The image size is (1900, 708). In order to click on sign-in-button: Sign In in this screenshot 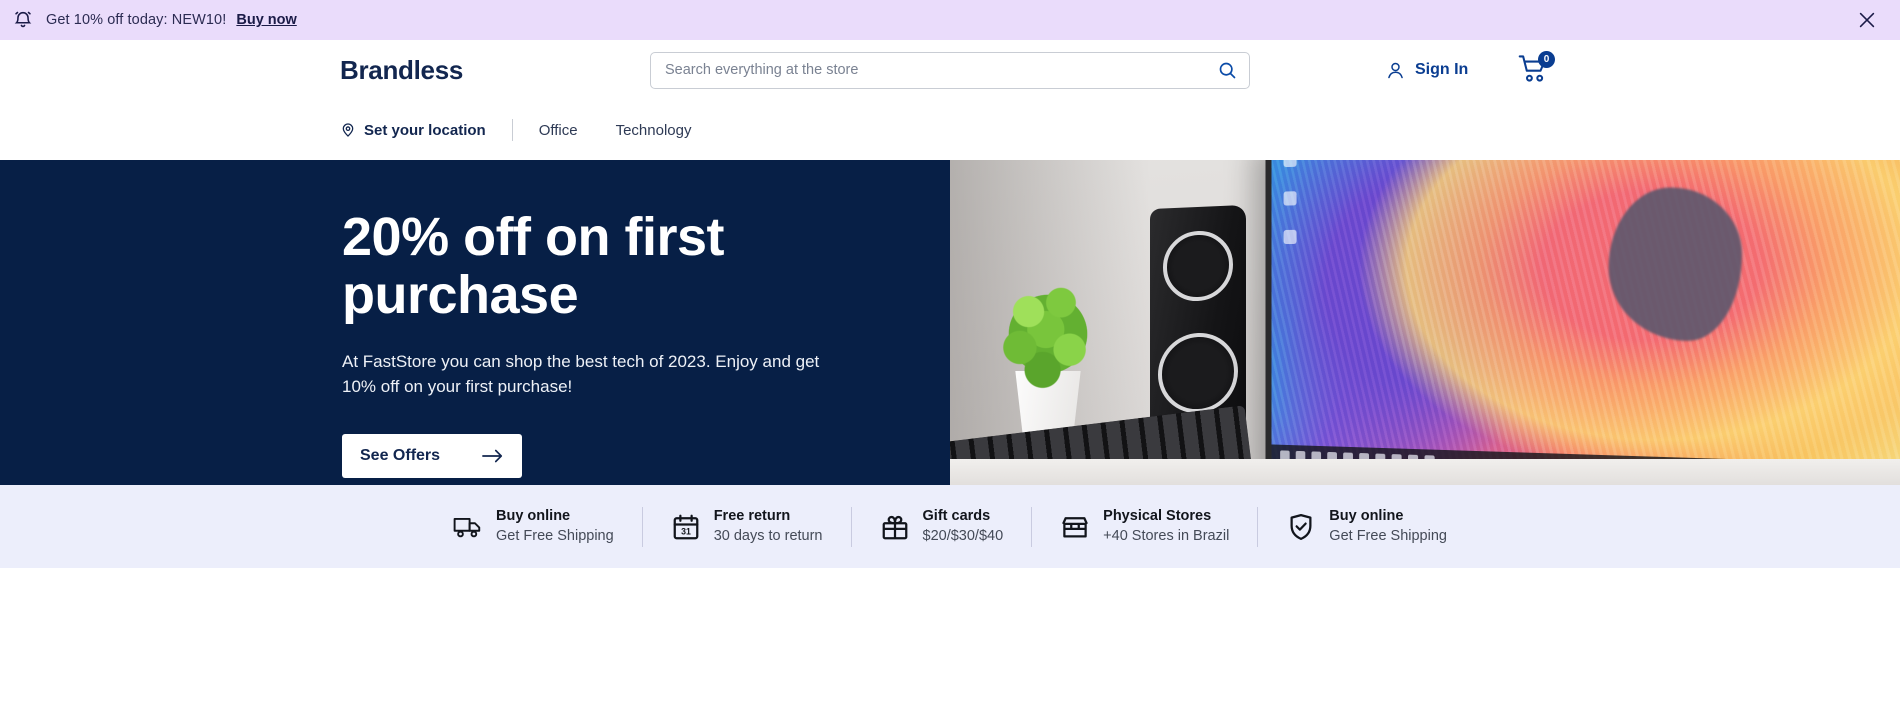, I will do `click(1426, 70)`.